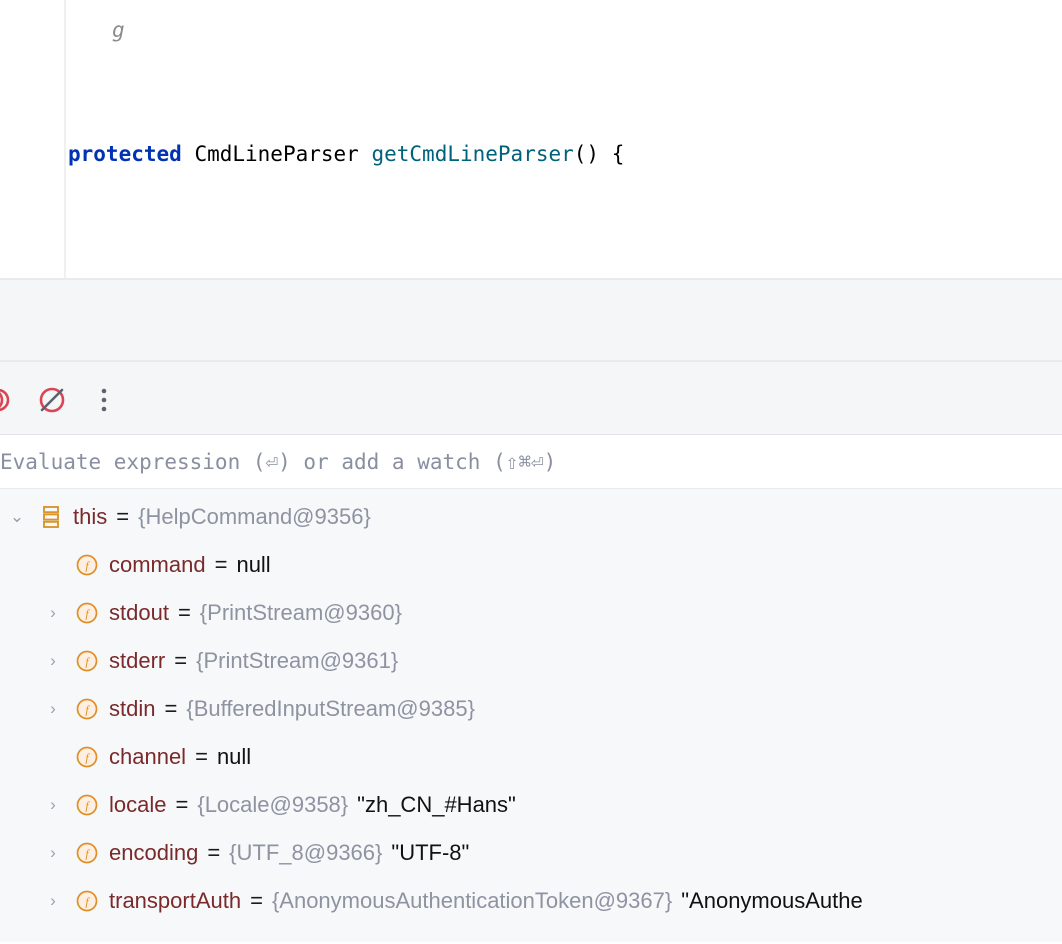  I want to click on variable-name: this, so click(90, 516).